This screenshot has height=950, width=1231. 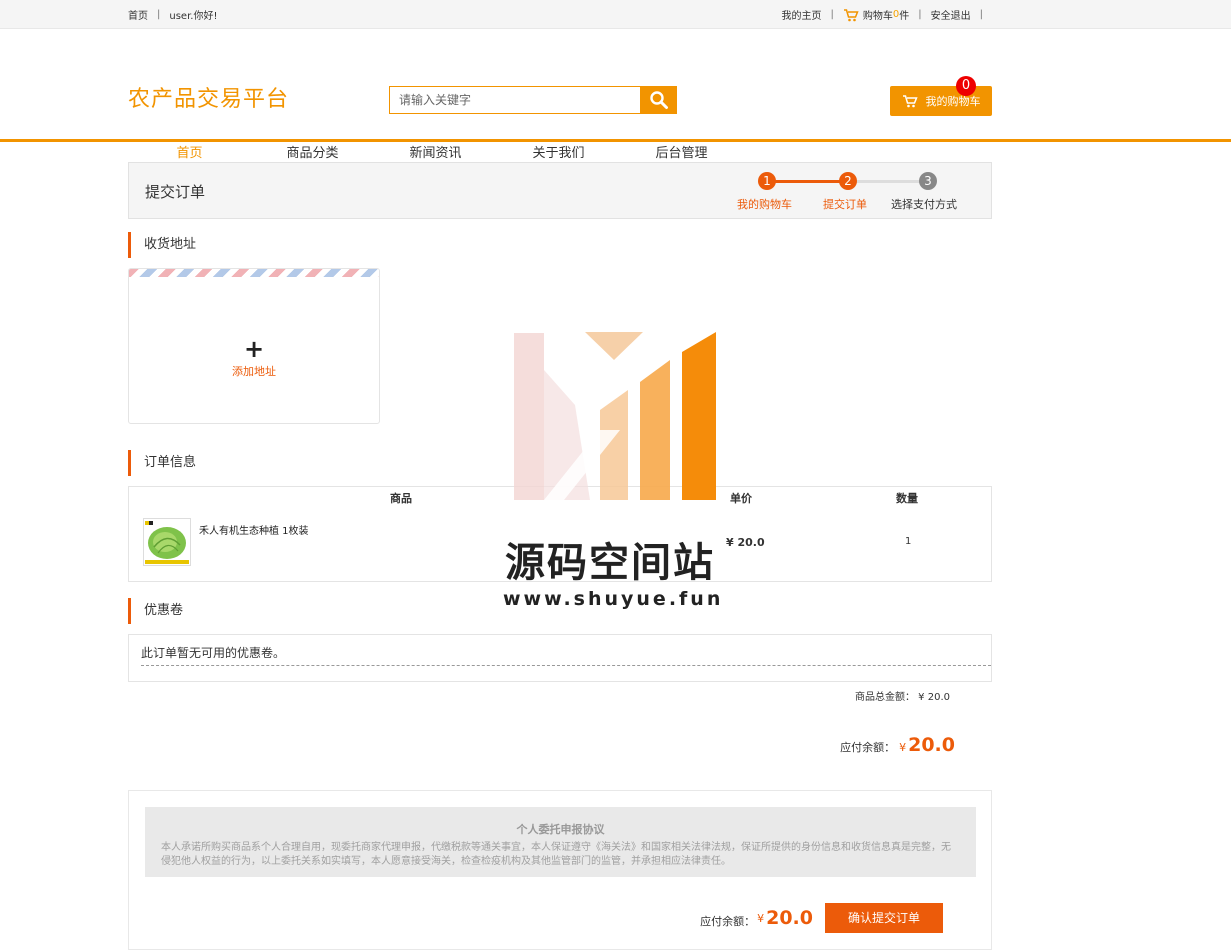 I want to click on dashed-divider, so click(x=566, y=665).